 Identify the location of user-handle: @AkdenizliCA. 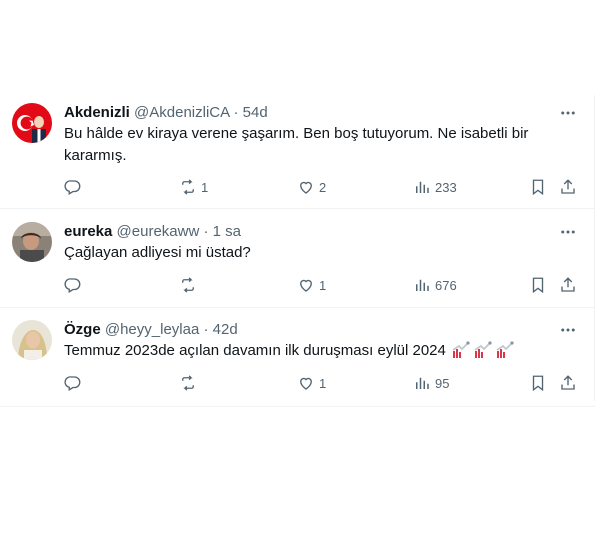
(181, 112).